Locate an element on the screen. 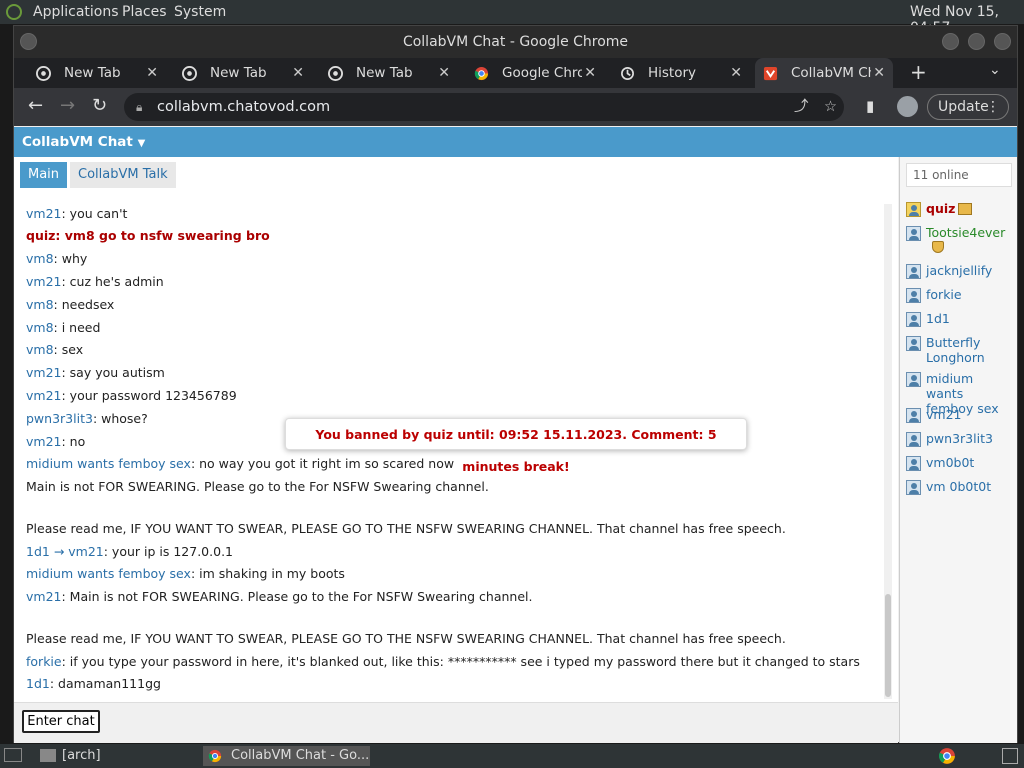  tab-collabvm-chat: CollabVM Cha ✕ is located at coordinates (824, 73).